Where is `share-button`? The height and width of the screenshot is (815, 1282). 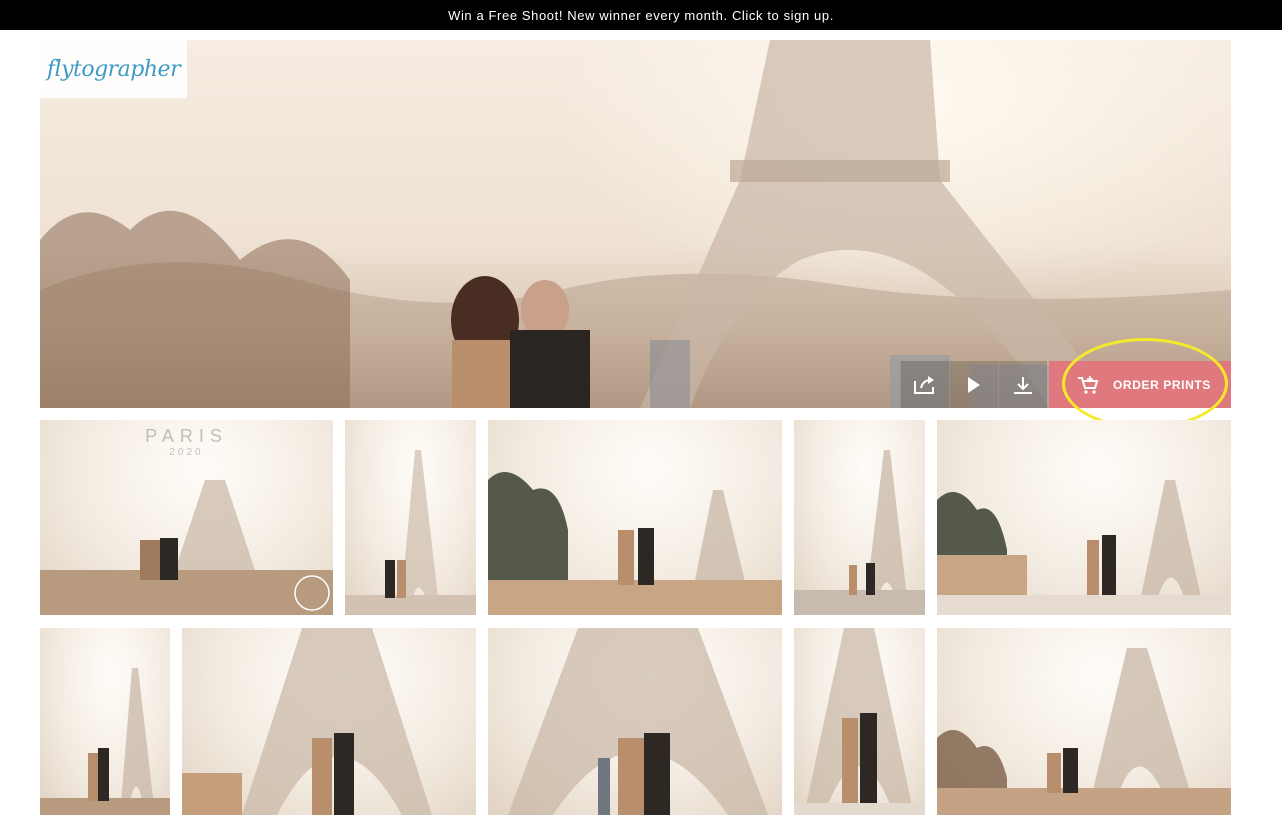
share-button is located at coordinates (924, 384).